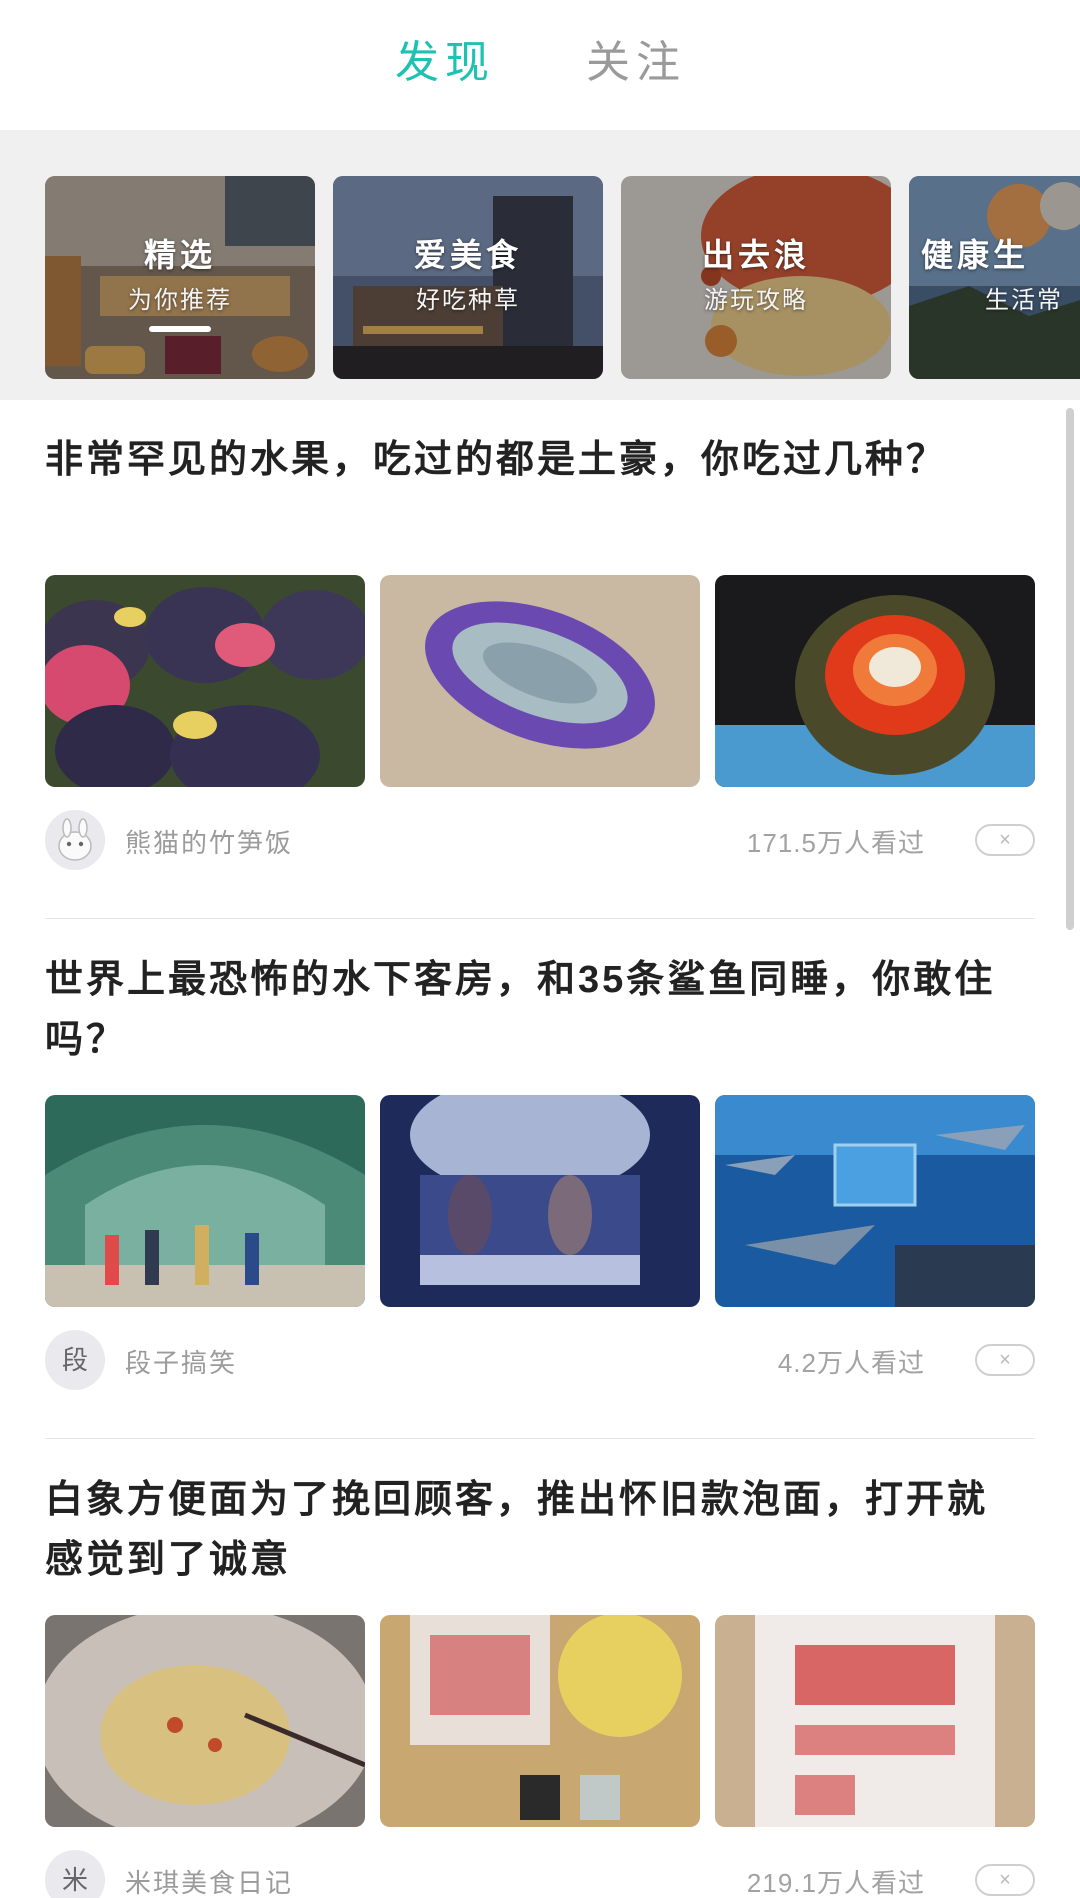  I want to click on category-card-travel: 出去浪 游玩攻略, so click(756, 277).